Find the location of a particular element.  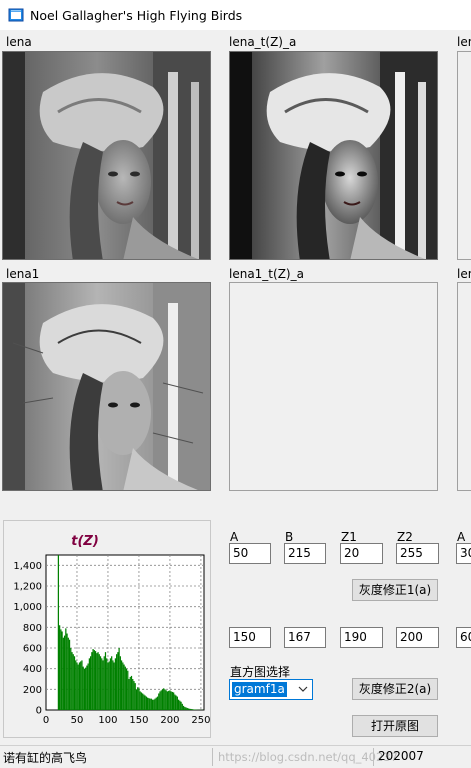

y-tick-label: 1,400 is located at coordinates (27, 566).